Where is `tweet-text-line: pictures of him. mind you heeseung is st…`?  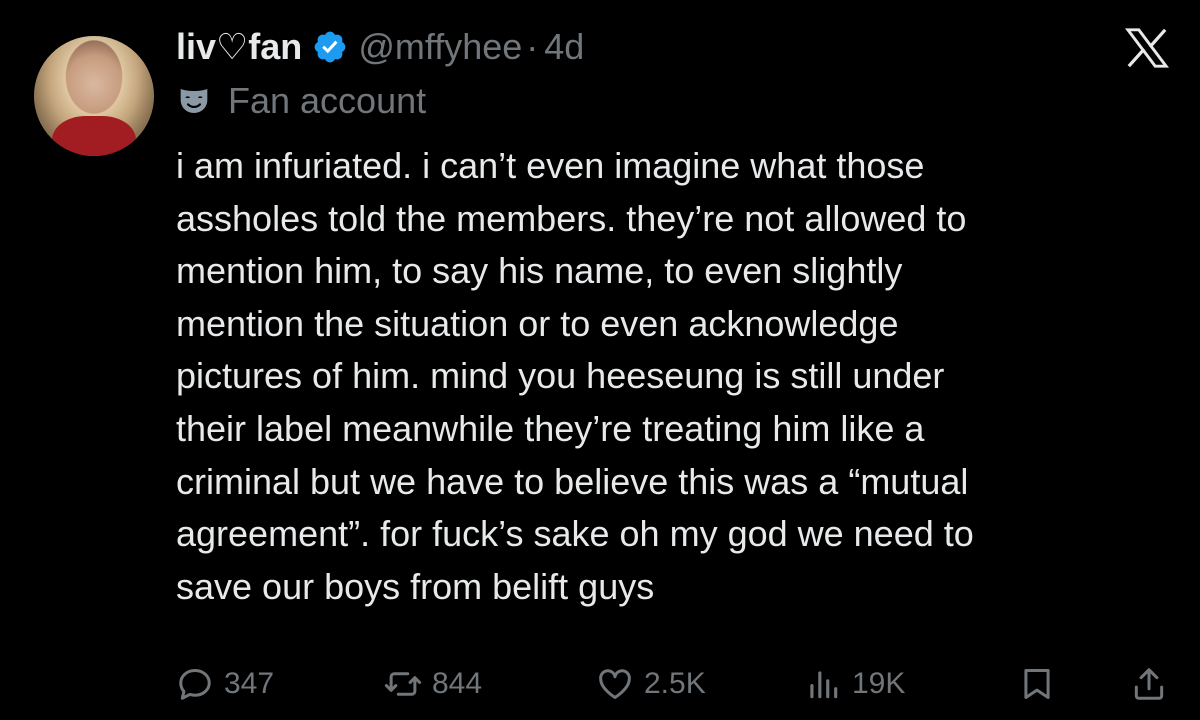
tweet-text-line: pictures of him. mind you heeseung is st… is located at coordinates (560, 376).